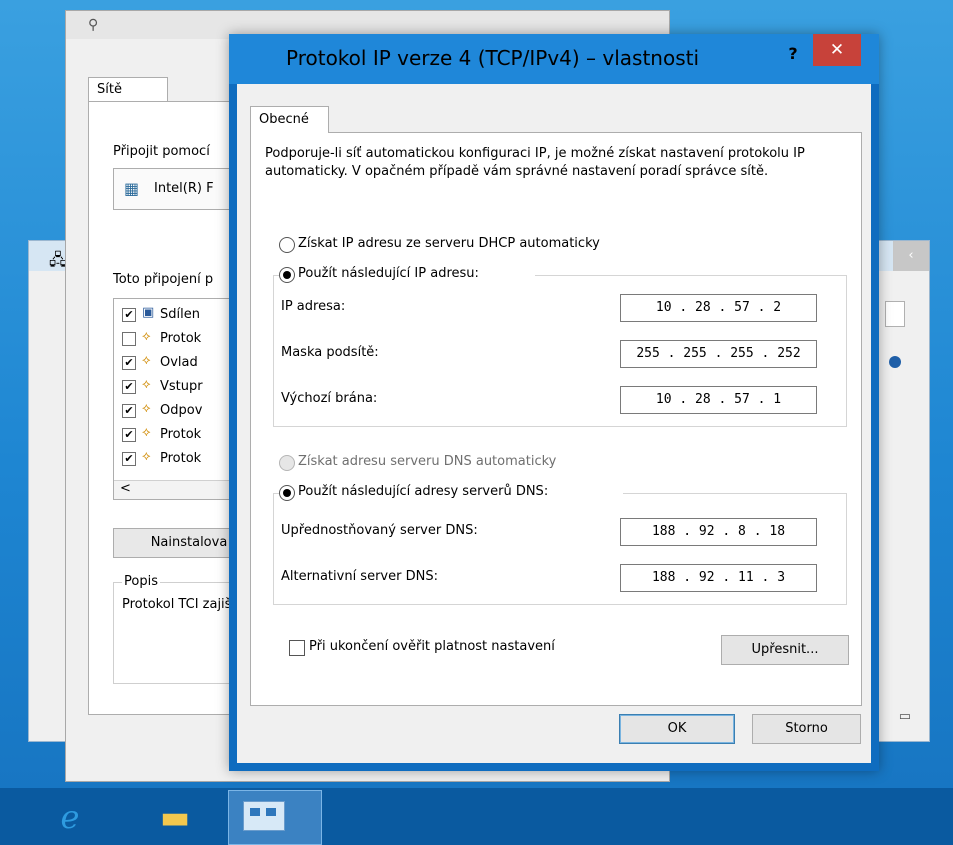  Describe the element at coordinates (677, 729) in the screenshot. I see `ok-button: OK` at that location.